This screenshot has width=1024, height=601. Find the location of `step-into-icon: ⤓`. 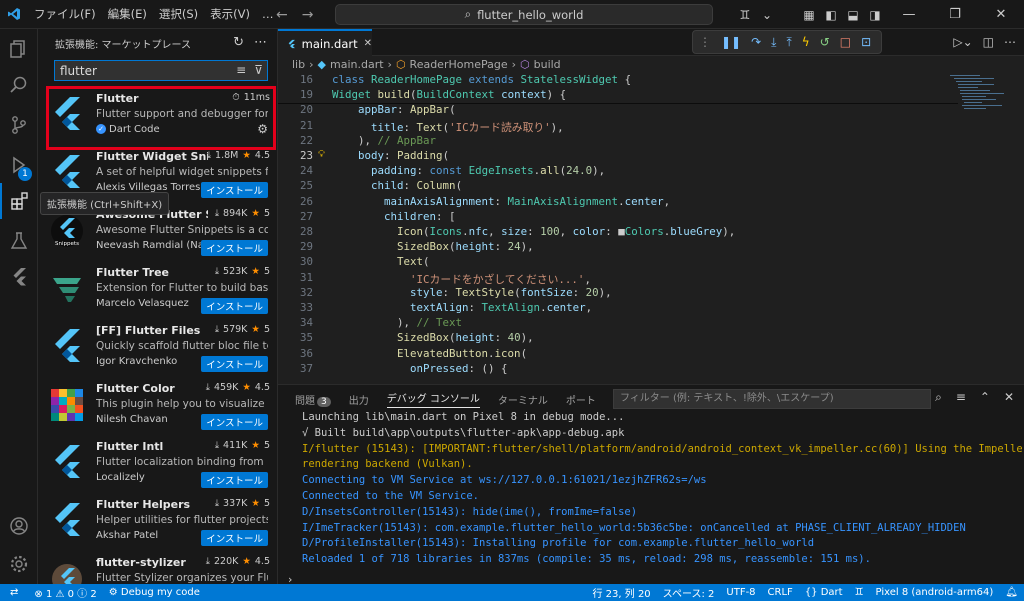

step-into-icon: ⤓ is located at coordinates (773, 42).